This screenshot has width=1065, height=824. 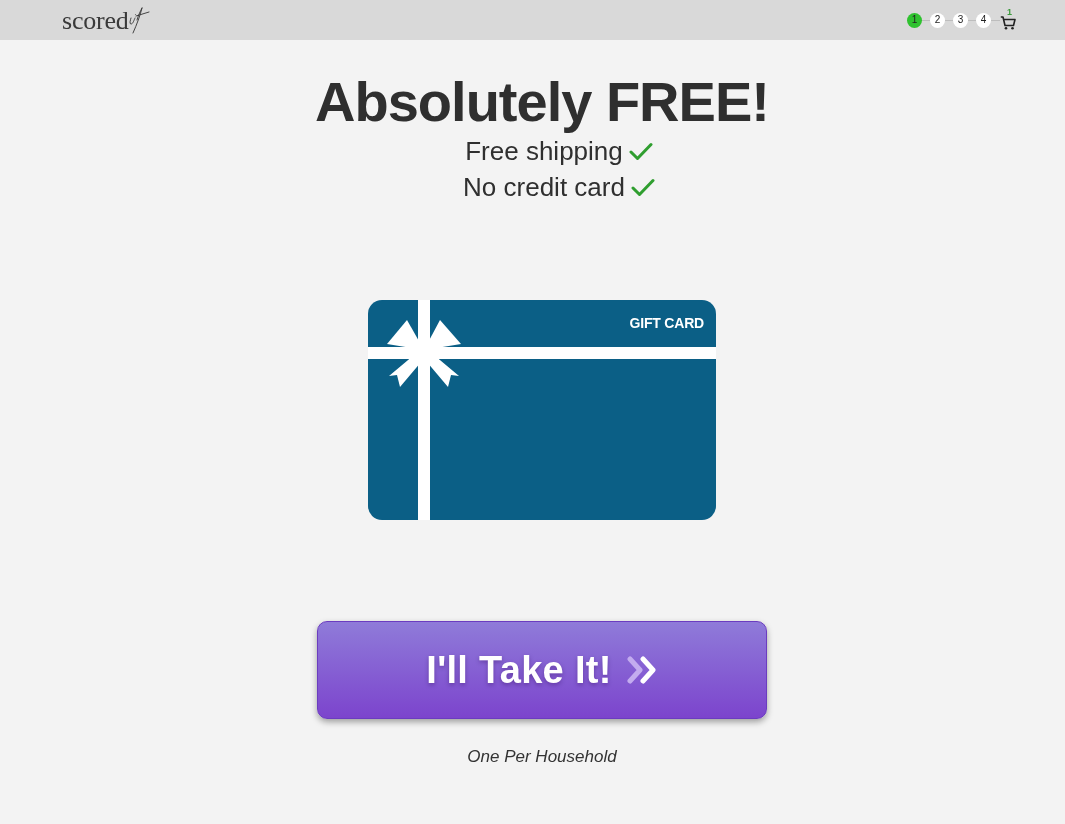 What do you see at coordinates (914, 20) in the screenshot?
I see `step-indicator: 1` at bounding box center [914, 20].